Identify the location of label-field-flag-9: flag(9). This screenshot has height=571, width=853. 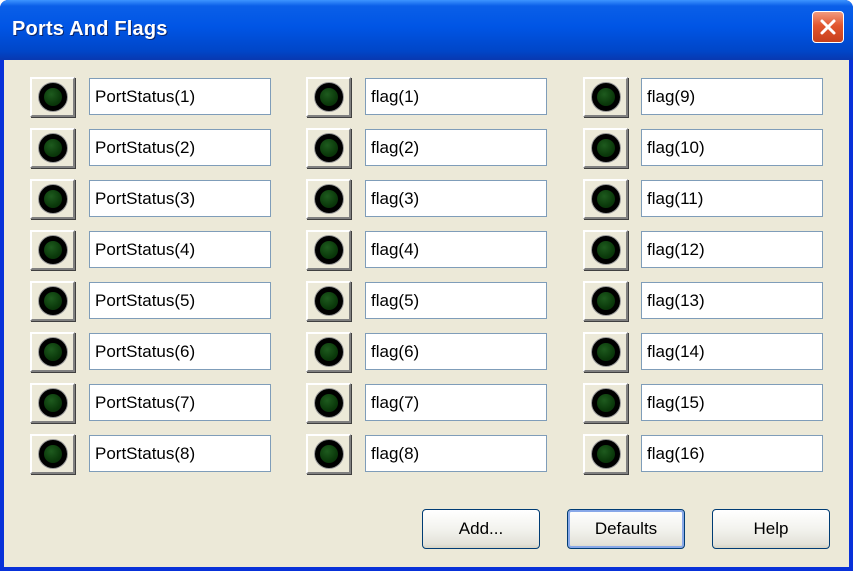
(732, 96).